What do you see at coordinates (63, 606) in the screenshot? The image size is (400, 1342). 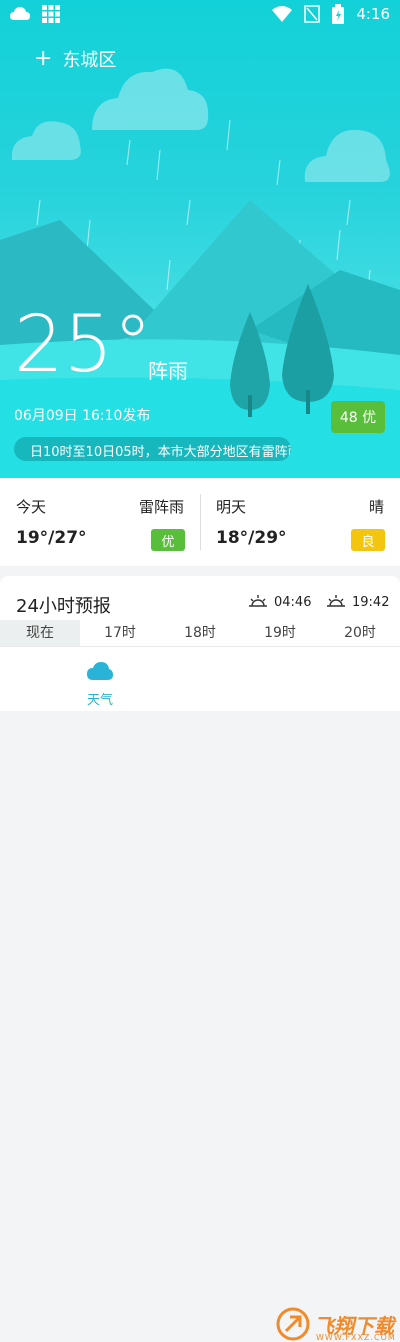 I see `forecast-title: 24小时预报` at bounding box center [63, 606].